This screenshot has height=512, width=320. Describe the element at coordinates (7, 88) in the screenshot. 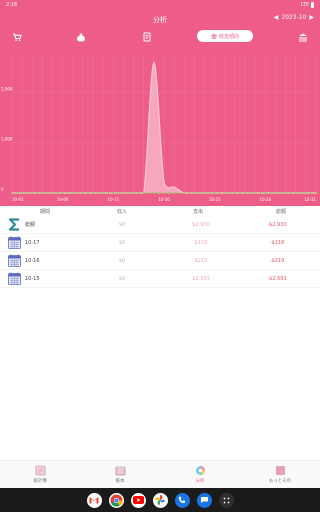

I see `y-tick-label: 2,000` at that location.